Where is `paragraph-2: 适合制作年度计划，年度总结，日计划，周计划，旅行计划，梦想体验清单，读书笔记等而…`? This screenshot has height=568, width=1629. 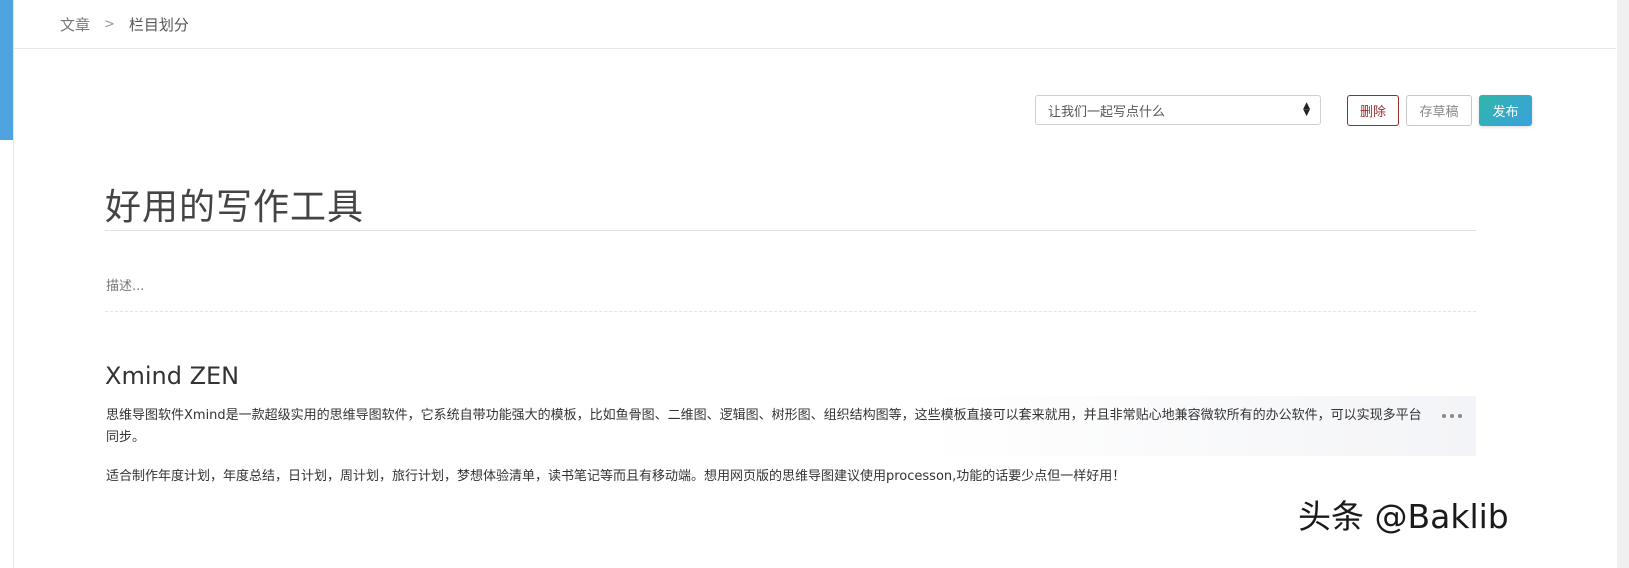 paragraph-2: 适合制作年度计划，年度总结，日计划，周计划，旅行计划，梦想体验清单，读书笔记等而… is located at coordinates (776, 477).